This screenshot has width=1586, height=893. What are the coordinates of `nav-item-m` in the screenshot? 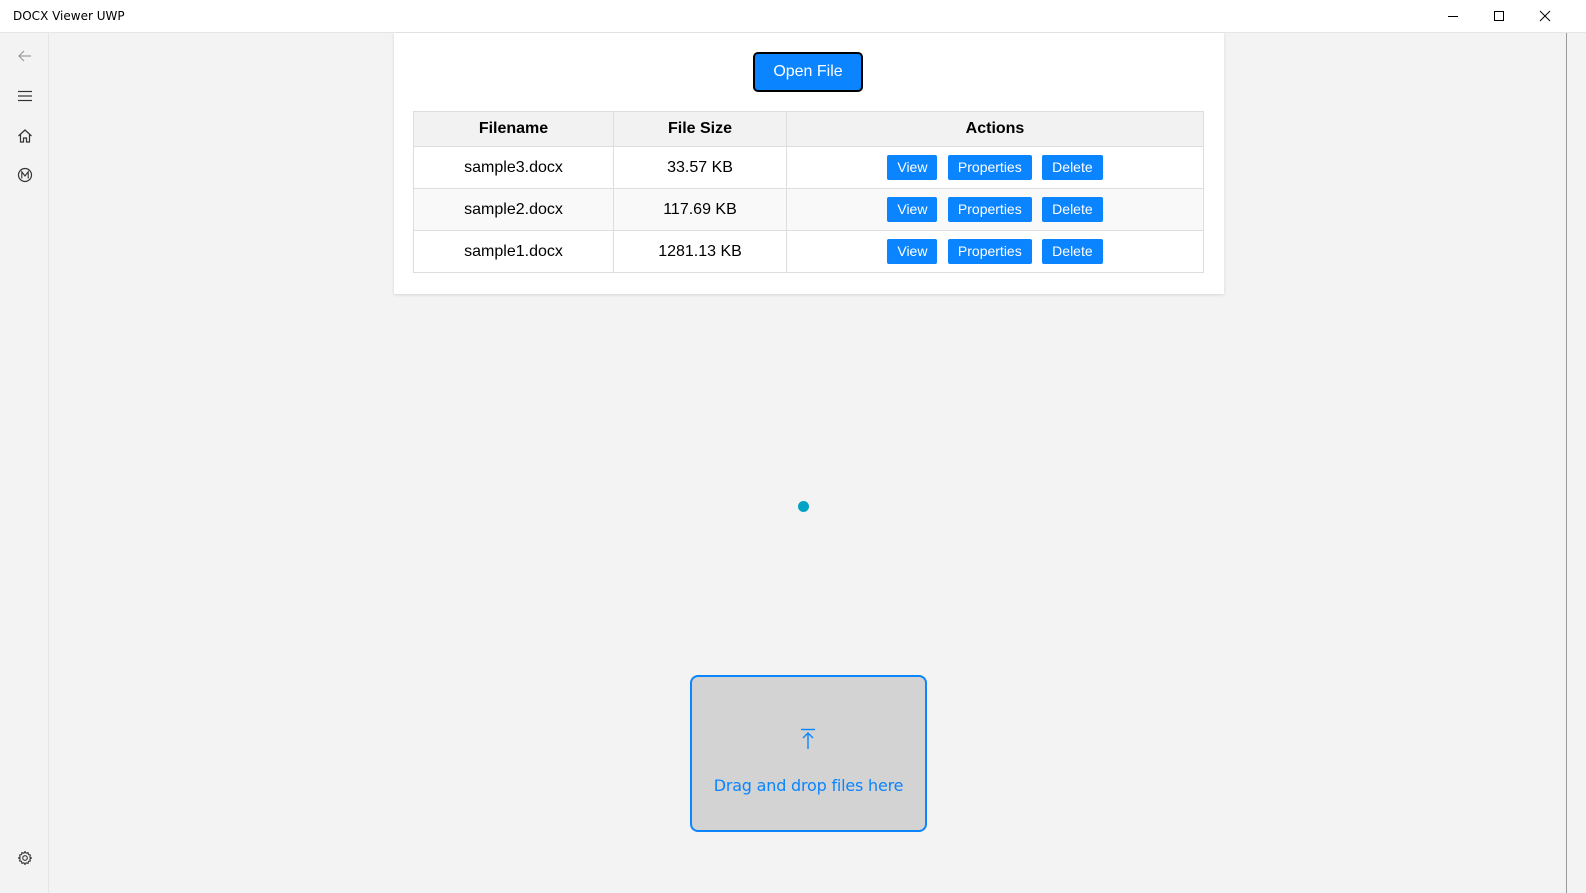 It's located at (25, 175).